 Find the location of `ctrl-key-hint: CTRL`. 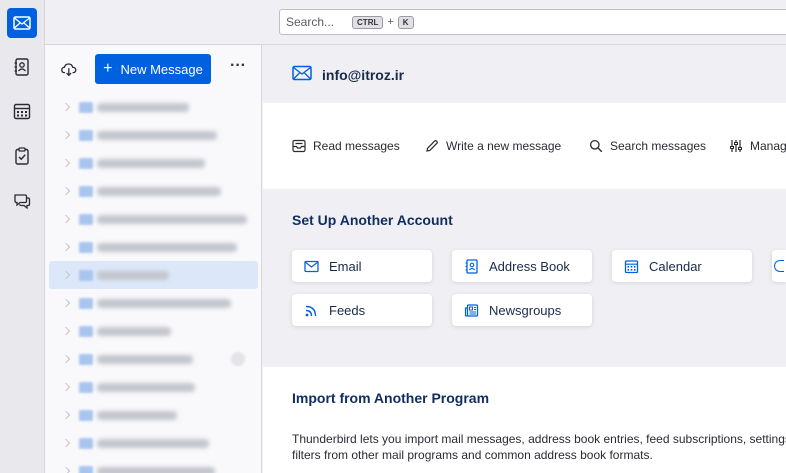

ctrl-key-hint: CTRL is located at coordinates (368, 22).